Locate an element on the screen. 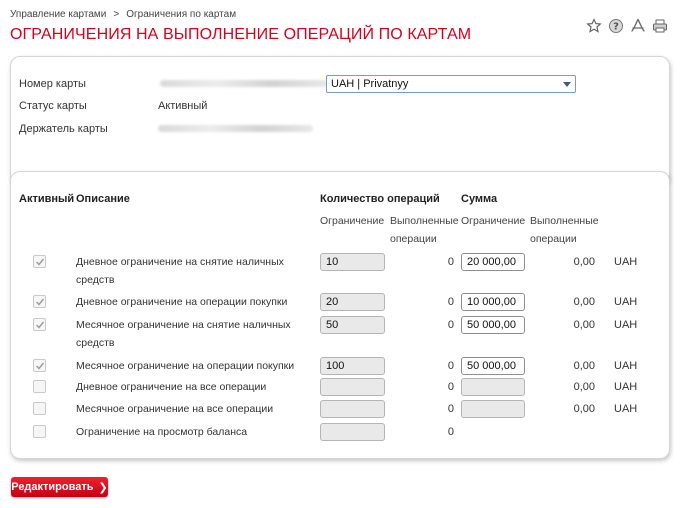 The width and height of the screenshot is (680, 508). row-3-ops-done: 0 is located at coordinates (450, 325).